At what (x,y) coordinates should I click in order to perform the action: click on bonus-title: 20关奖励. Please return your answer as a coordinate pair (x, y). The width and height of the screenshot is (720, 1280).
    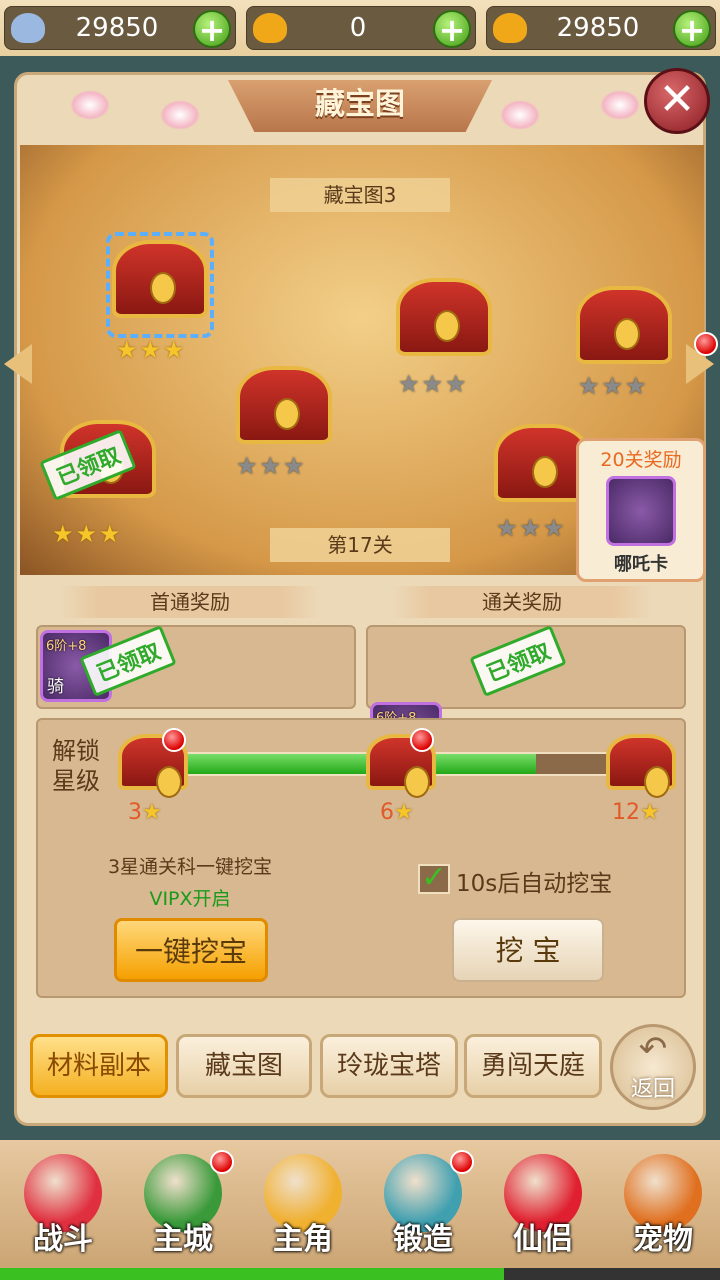
    Looking at the image, I should click on (641, 460).